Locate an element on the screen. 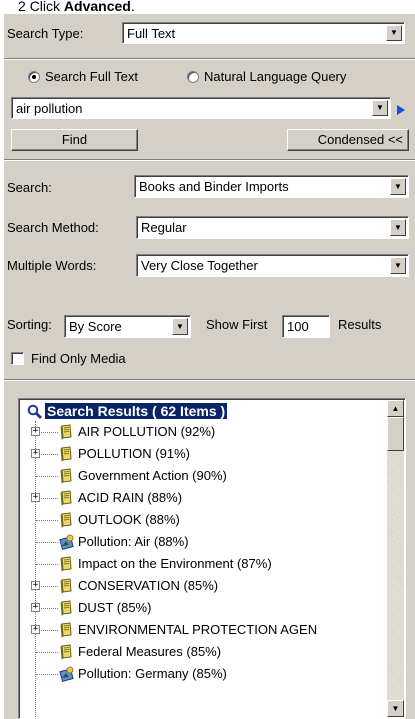 This screenshot has width=415, height=719. tree-item: + ACID RAIN (88%) is located at coordinates (203, 498).